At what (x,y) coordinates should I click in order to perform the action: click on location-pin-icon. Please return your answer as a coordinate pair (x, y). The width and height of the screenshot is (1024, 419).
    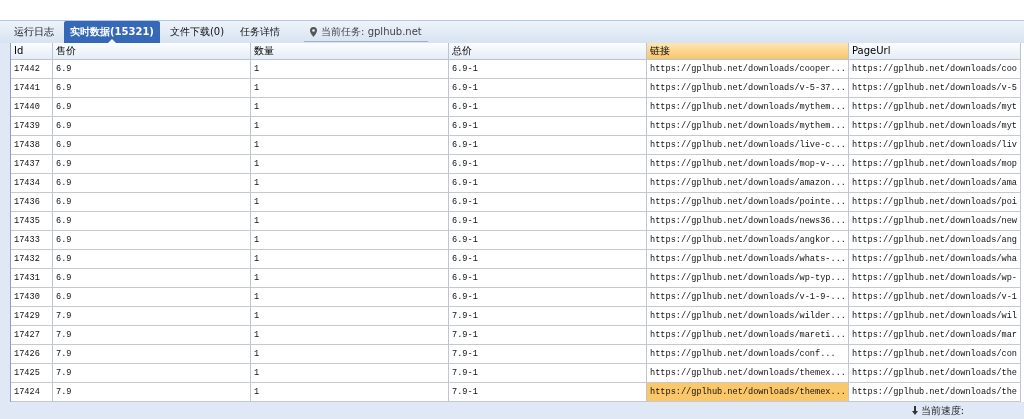
    Looking at the image, I should click on (314, 31).